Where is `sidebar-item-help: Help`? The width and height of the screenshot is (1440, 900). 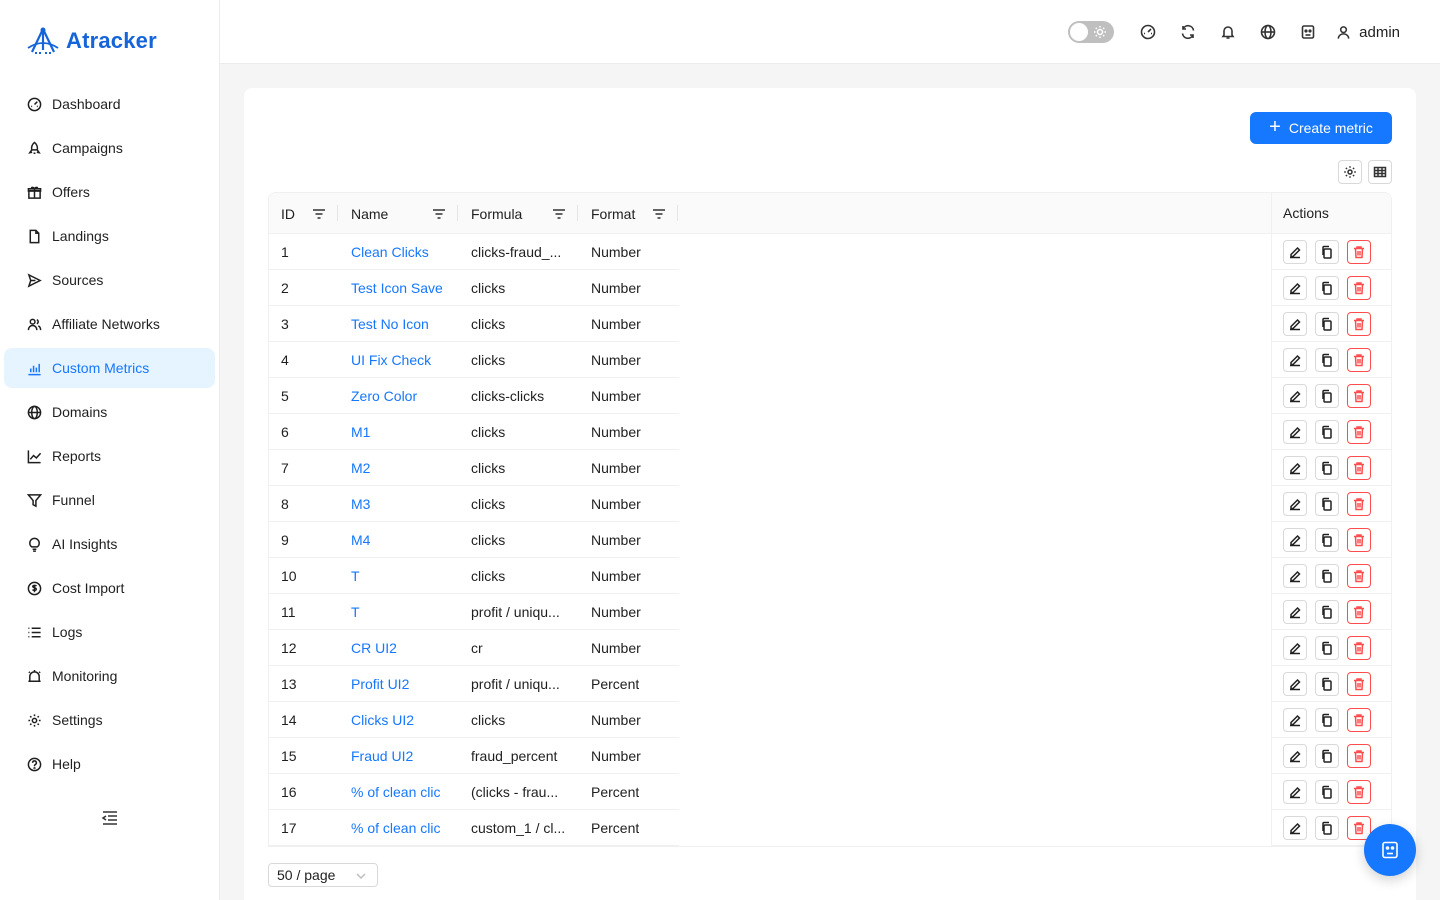
sidebar-item-help: Help is located at coordinates (109, 764).